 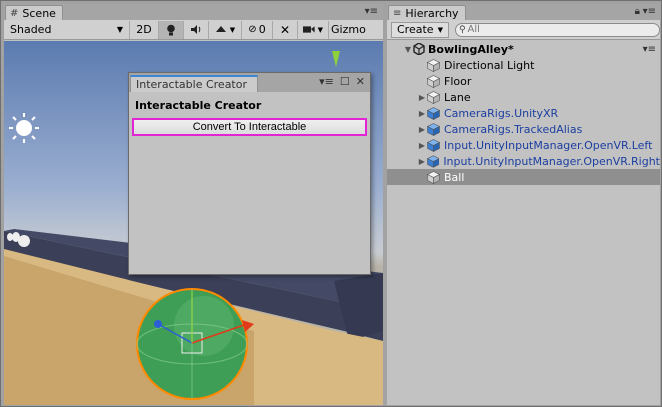 I want to click on search-placeholder: All, so click(x=473, y=29).